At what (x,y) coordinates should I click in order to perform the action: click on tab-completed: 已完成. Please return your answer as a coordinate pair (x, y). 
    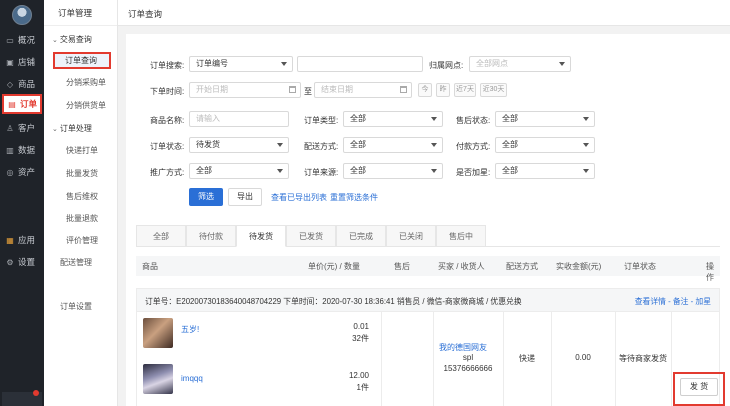
    Looking at the image, I should click on (361, 236).